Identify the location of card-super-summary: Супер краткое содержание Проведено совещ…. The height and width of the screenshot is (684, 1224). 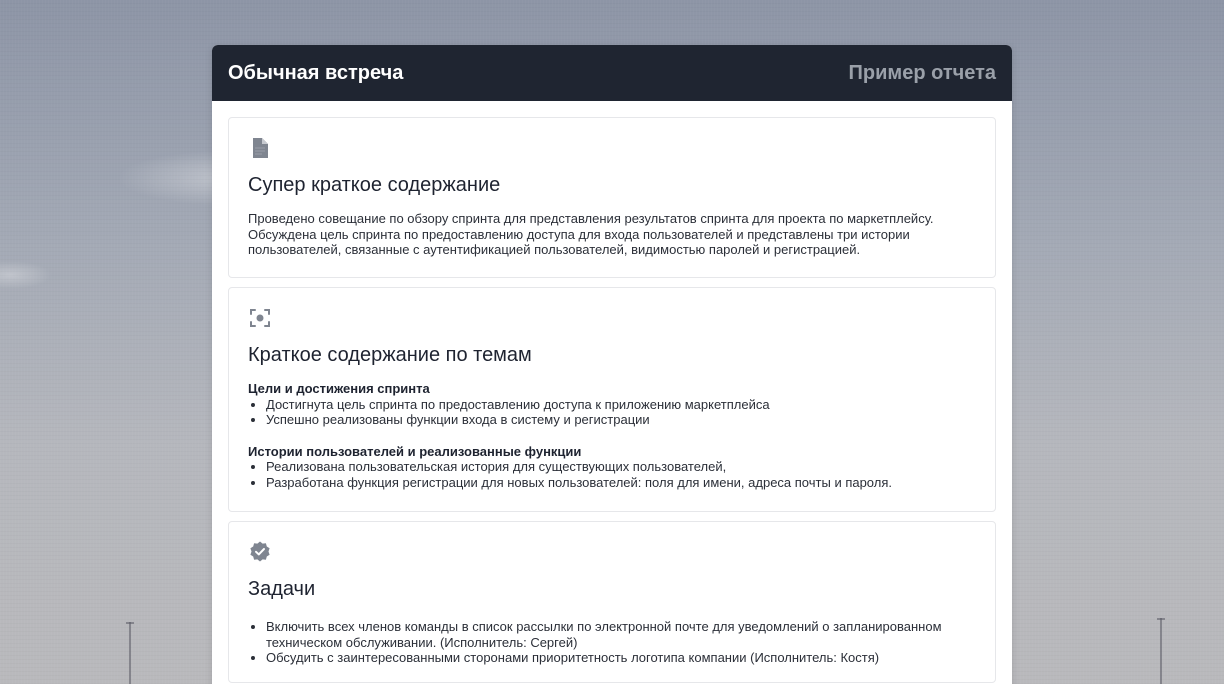
(612, 197).